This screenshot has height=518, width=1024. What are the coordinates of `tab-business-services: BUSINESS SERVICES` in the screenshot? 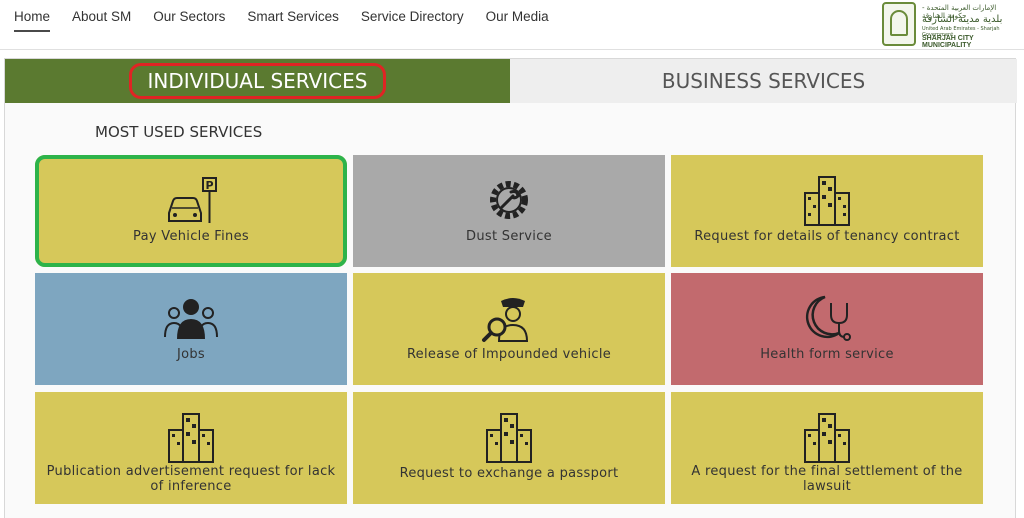 It's located at (763, 81).